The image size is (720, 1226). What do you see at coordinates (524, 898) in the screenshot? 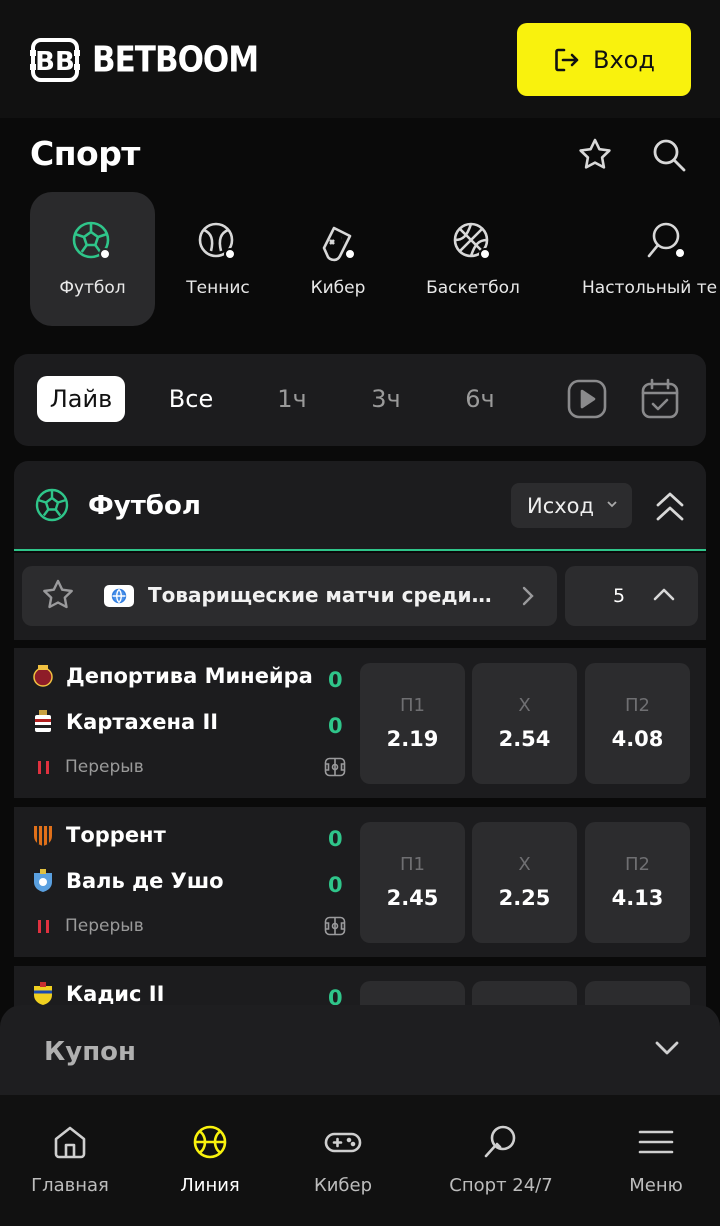
I see `odd-value: 2.25` at bounding box center [524, 898].